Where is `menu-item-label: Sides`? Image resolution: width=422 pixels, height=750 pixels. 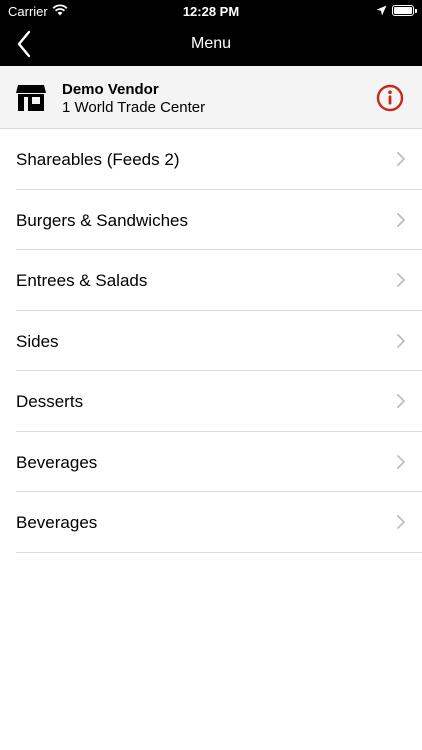 menu-item-label: Sides is located at coordinates (37, 341).